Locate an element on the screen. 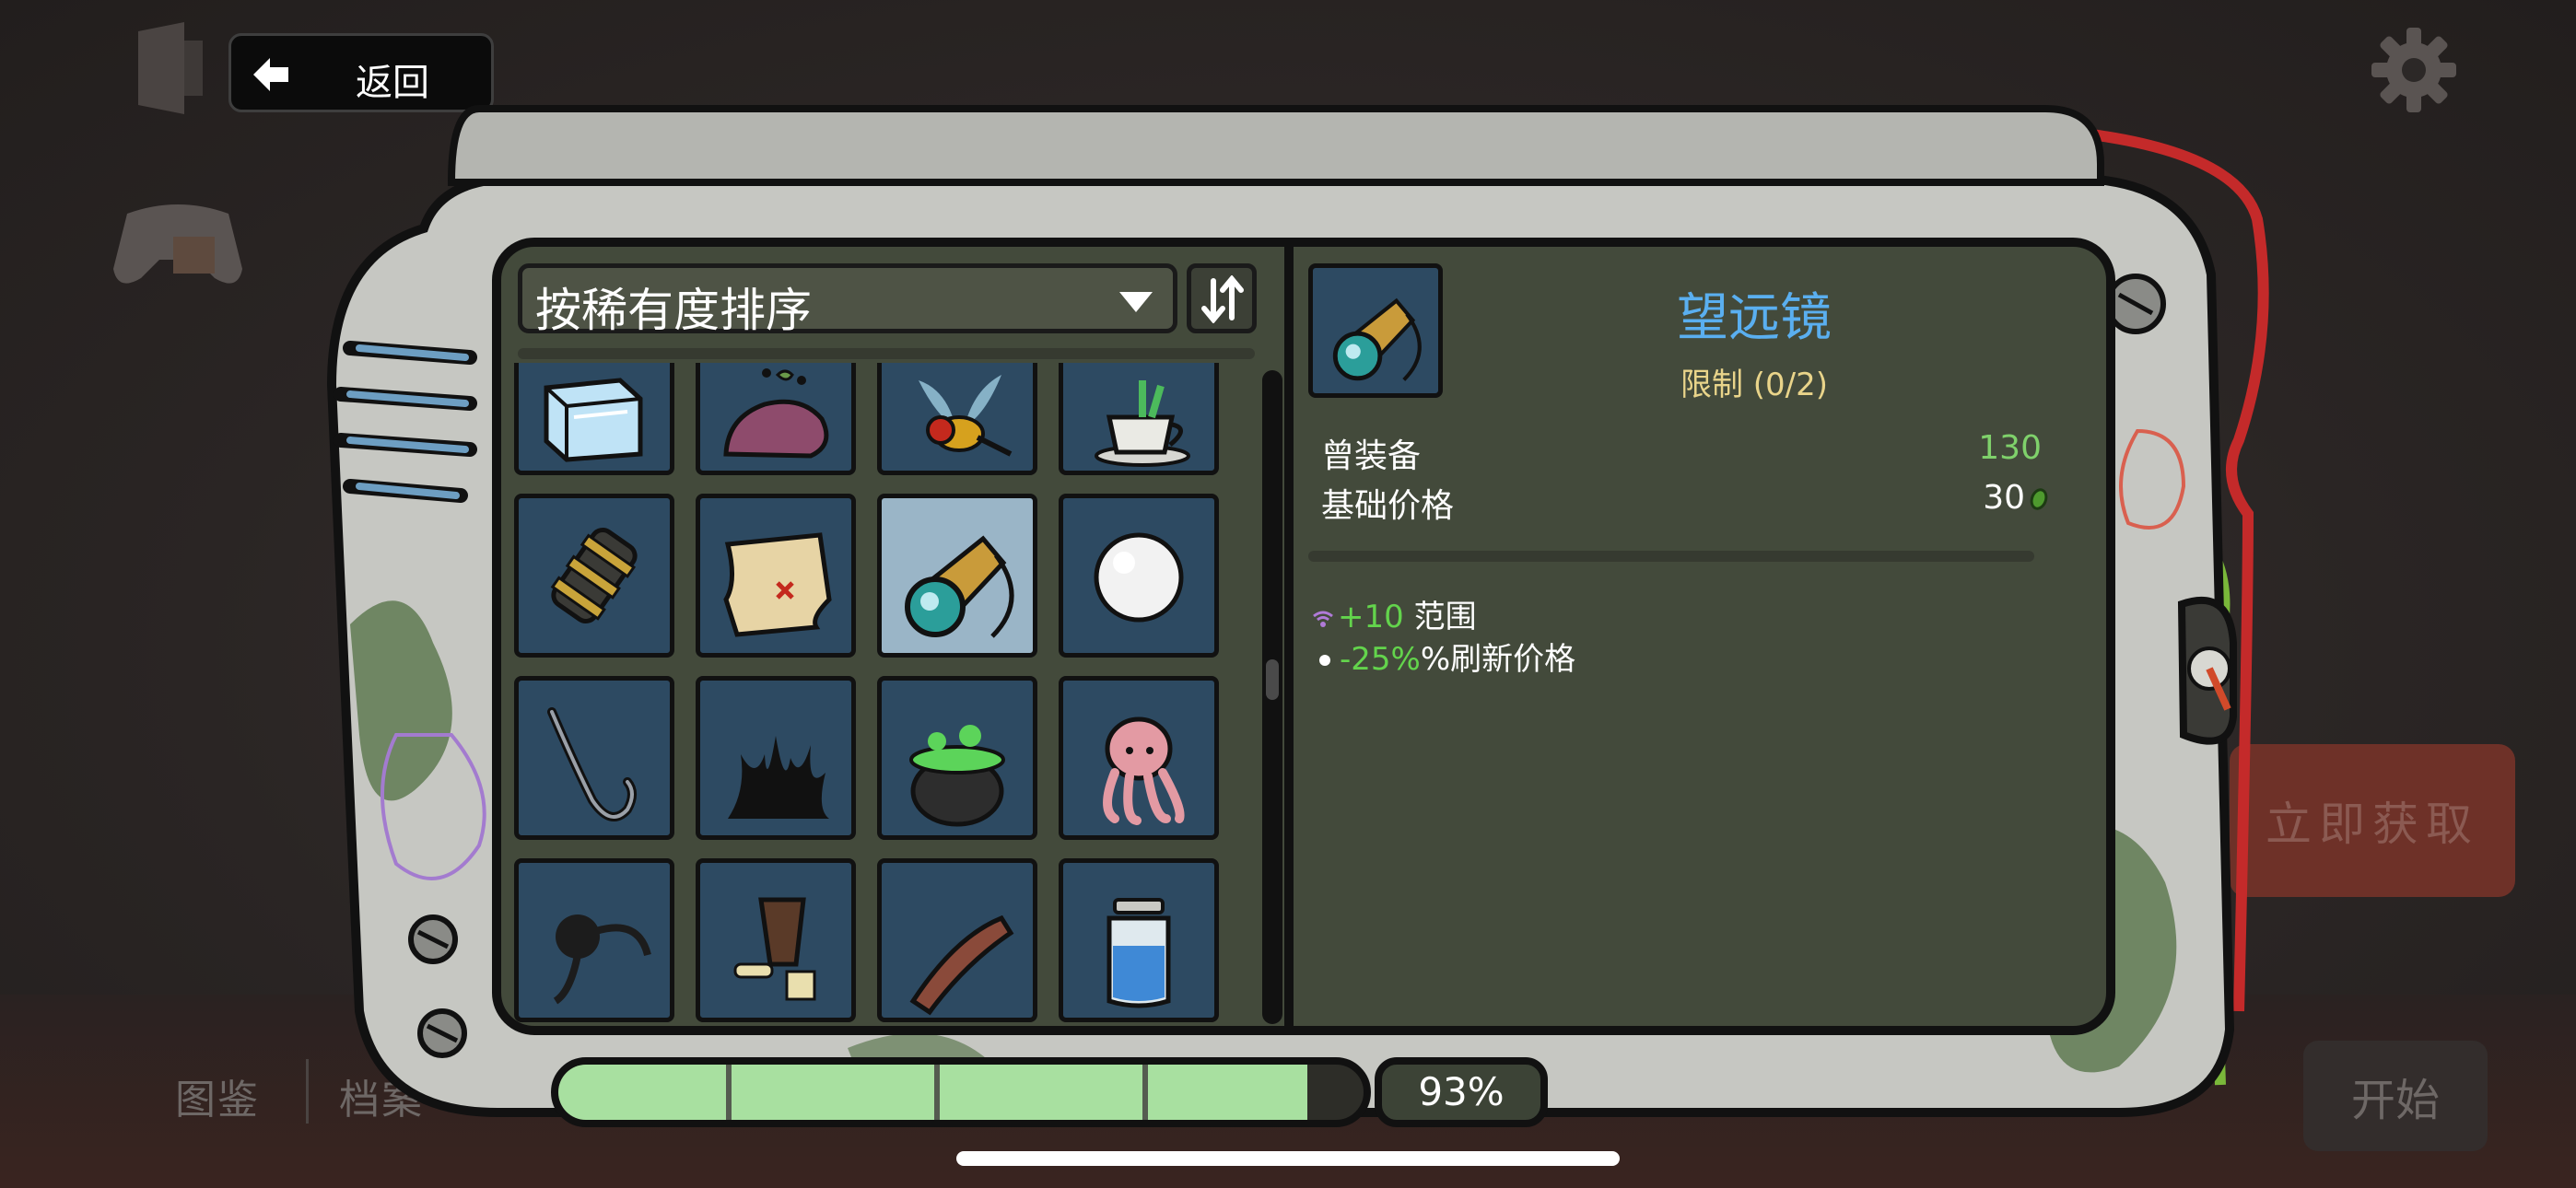  exit-icon is located at coordinates (170, 68).